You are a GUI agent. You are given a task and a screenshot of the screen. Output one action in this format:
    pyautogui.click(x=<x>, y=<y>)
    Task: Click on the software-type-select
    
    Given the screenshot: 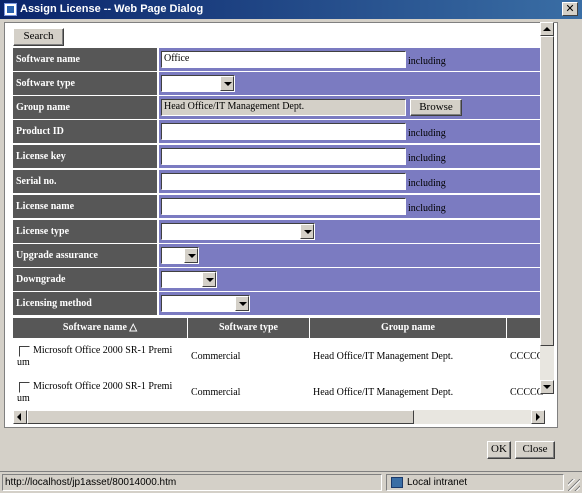 What is the action you would take?
    pyautogui.click(x=198, y=83)
    